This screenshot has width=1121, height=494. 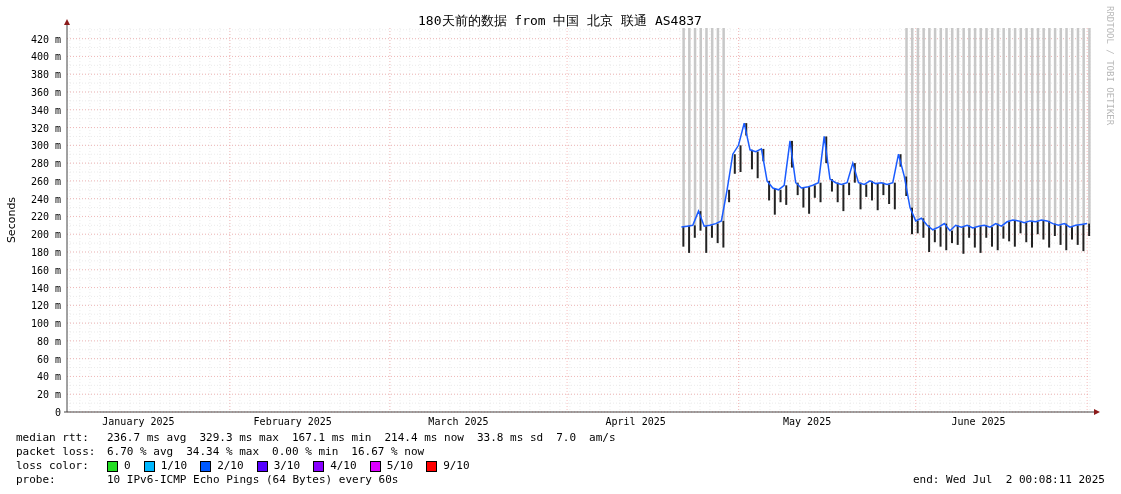 What do you see at coordinates (45, 270) in the screenshot?
I see `y-tick-label: 160 m` at bounding box center [45, 270].